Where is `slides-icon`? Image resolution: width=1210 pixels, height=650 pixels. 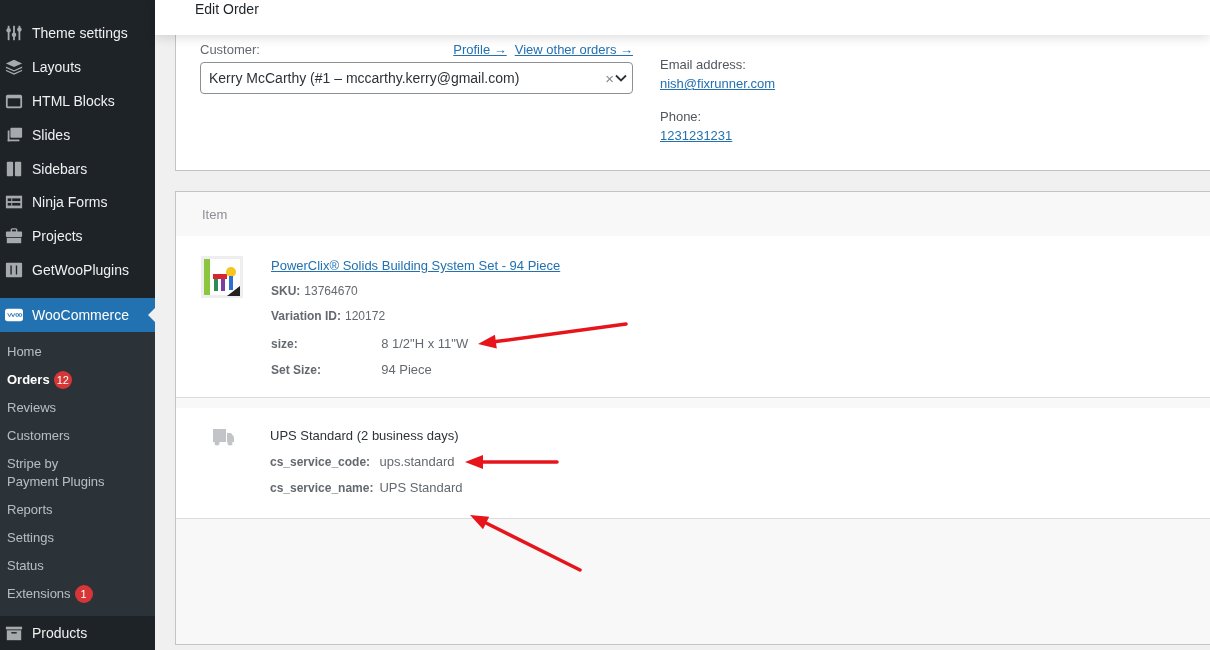 slides-icon is located at coordinates (14, 134).